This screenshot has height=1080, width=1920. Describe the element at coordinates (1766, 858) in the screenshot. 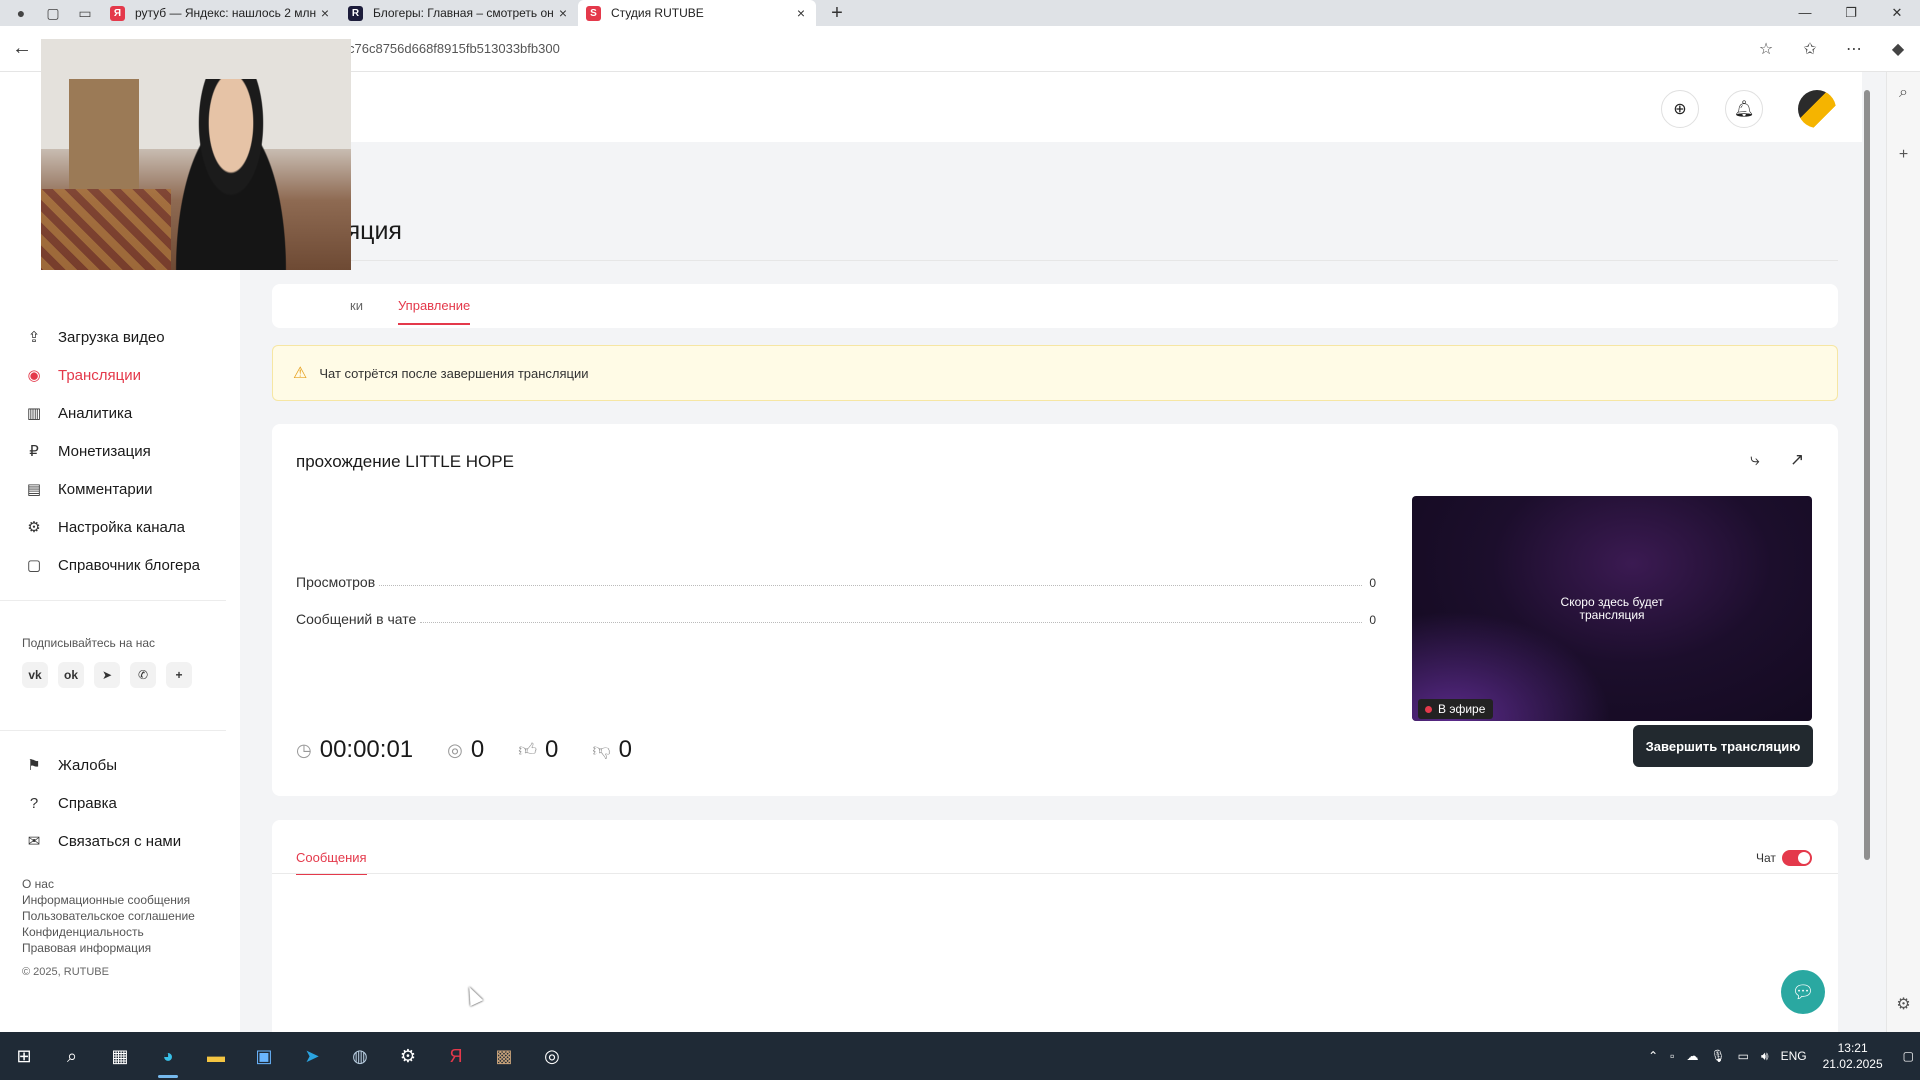

I see `chat-toggle-label: Чат` at that location.